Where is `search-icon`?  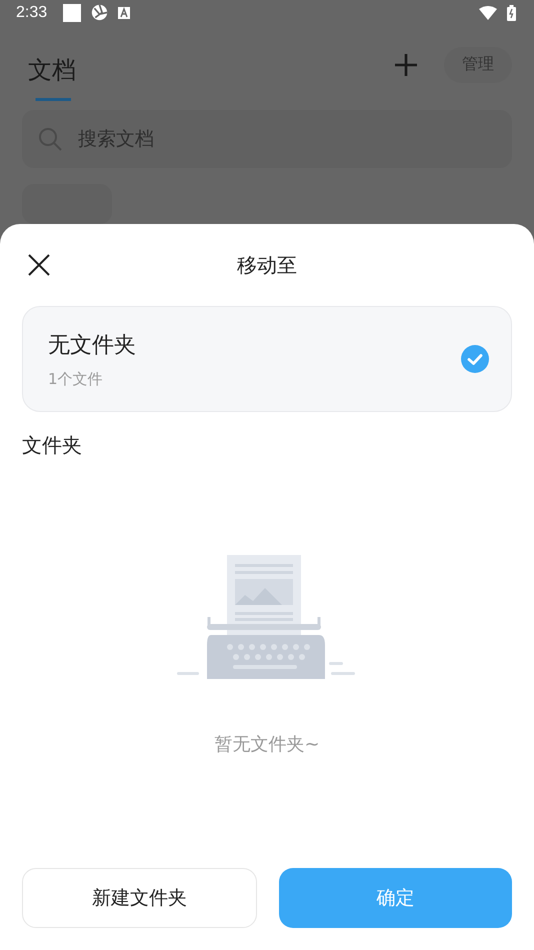
search-icon is located at coordinates (50, 139).